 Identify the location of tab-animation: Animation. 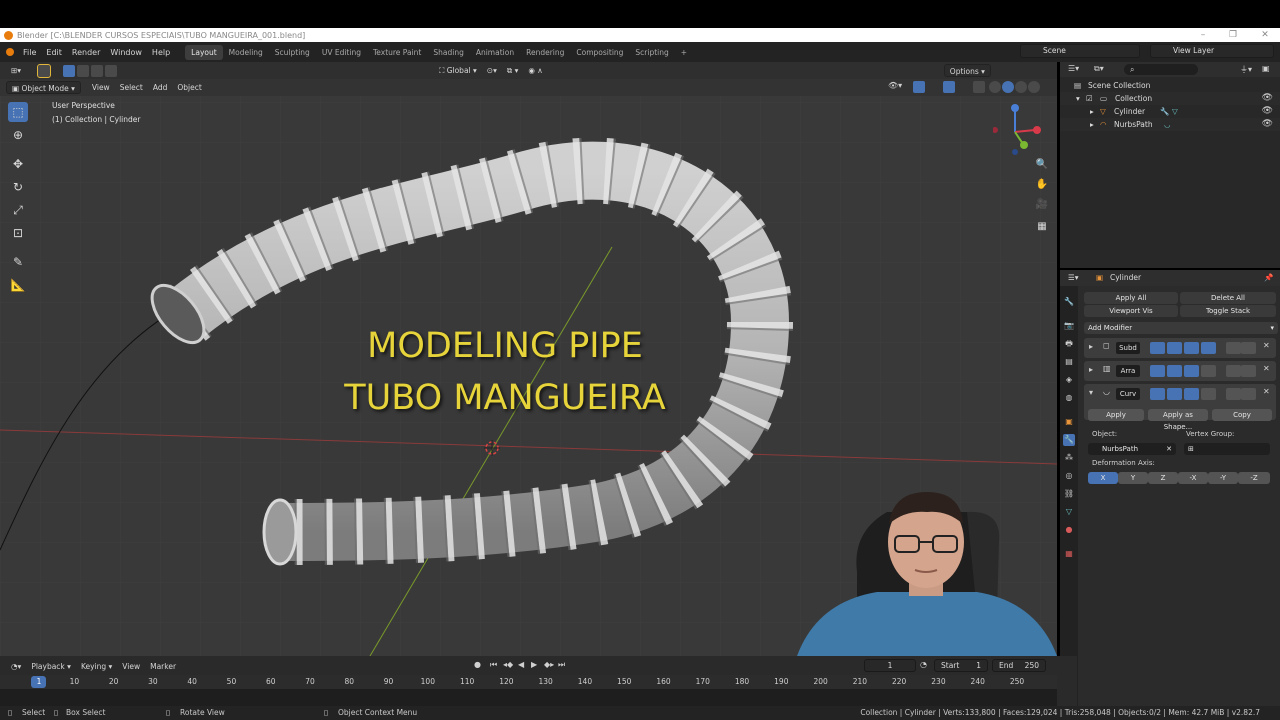
(495, 52).